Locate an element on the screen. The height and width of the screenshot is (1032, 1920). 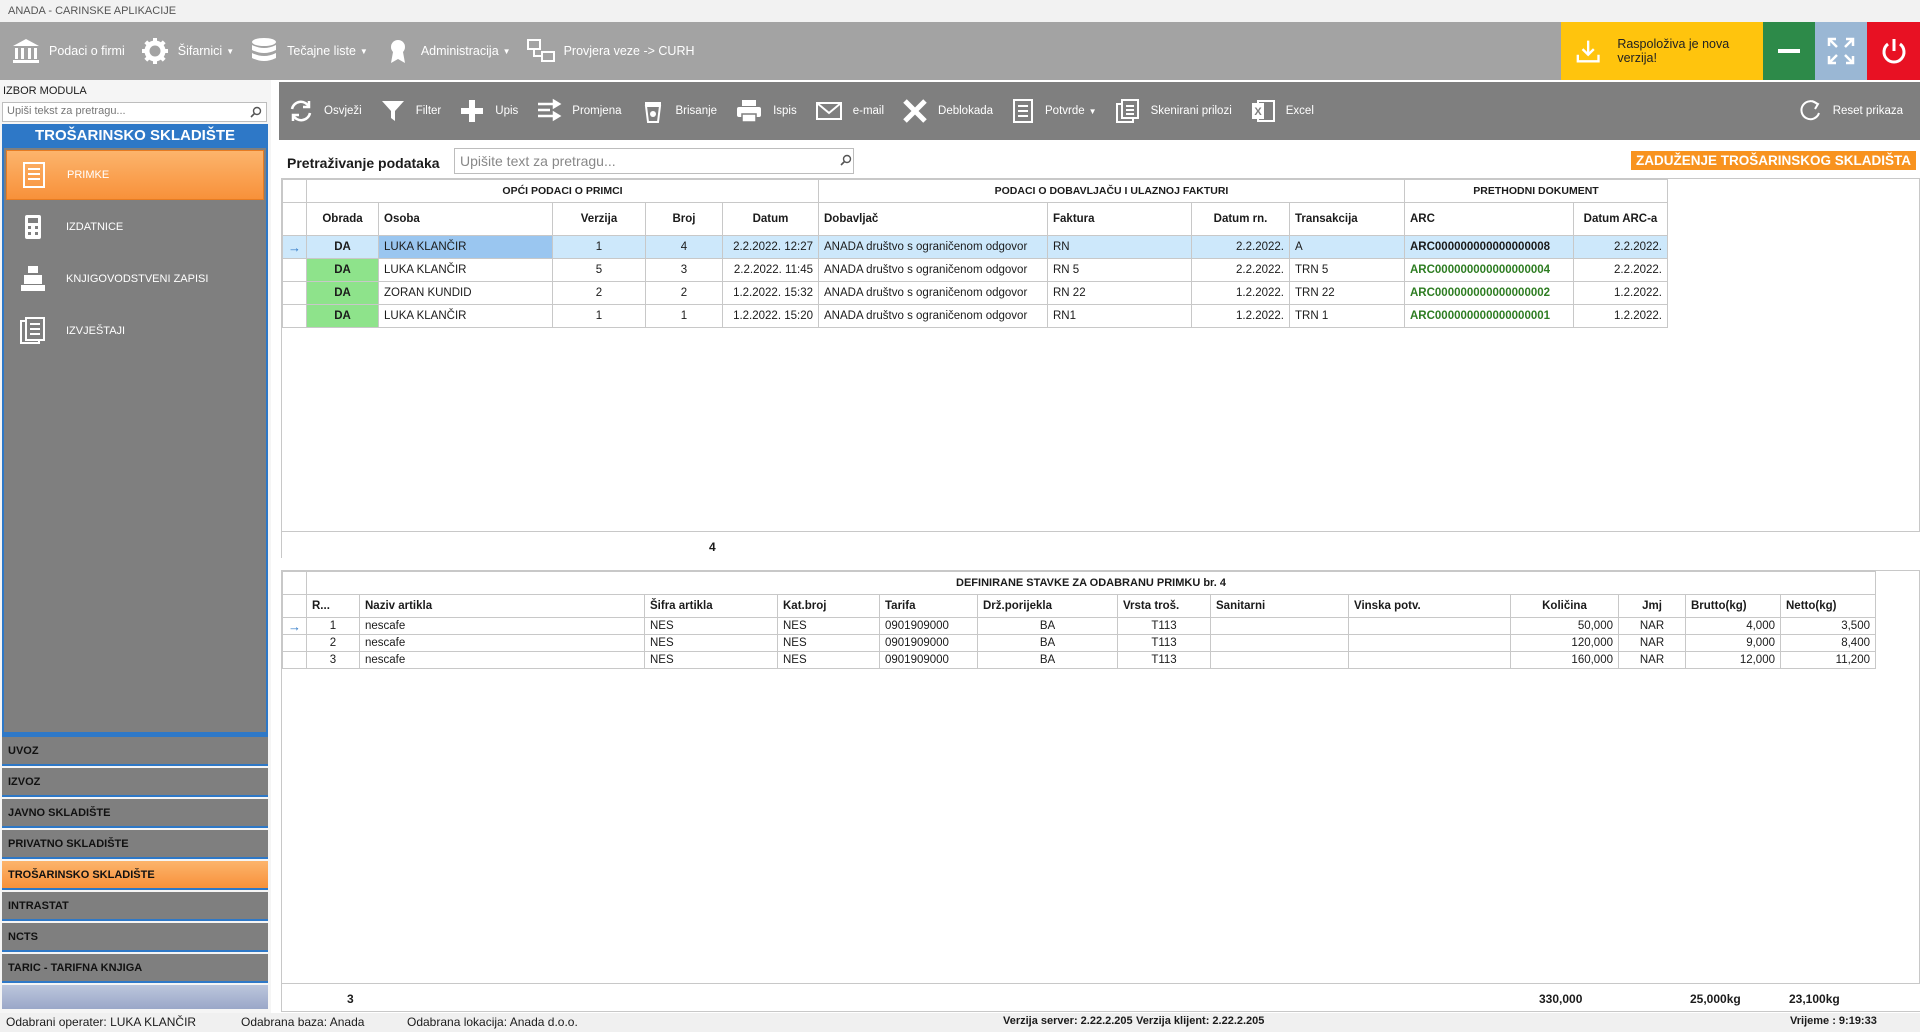
col-header-verzija: Verzija is located at coordinates (599, 219).